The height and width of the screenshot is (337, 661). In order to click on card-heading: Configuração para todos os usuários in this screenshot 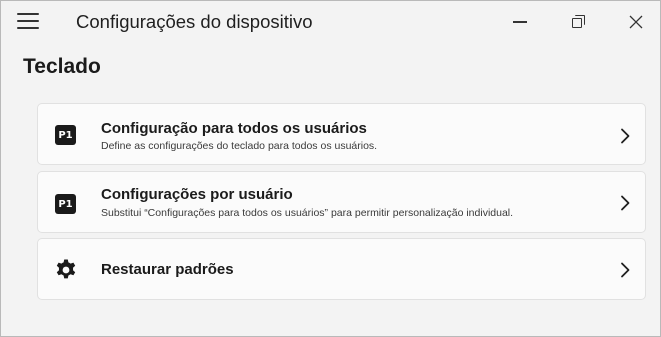, I will do `click(234, 128)`.